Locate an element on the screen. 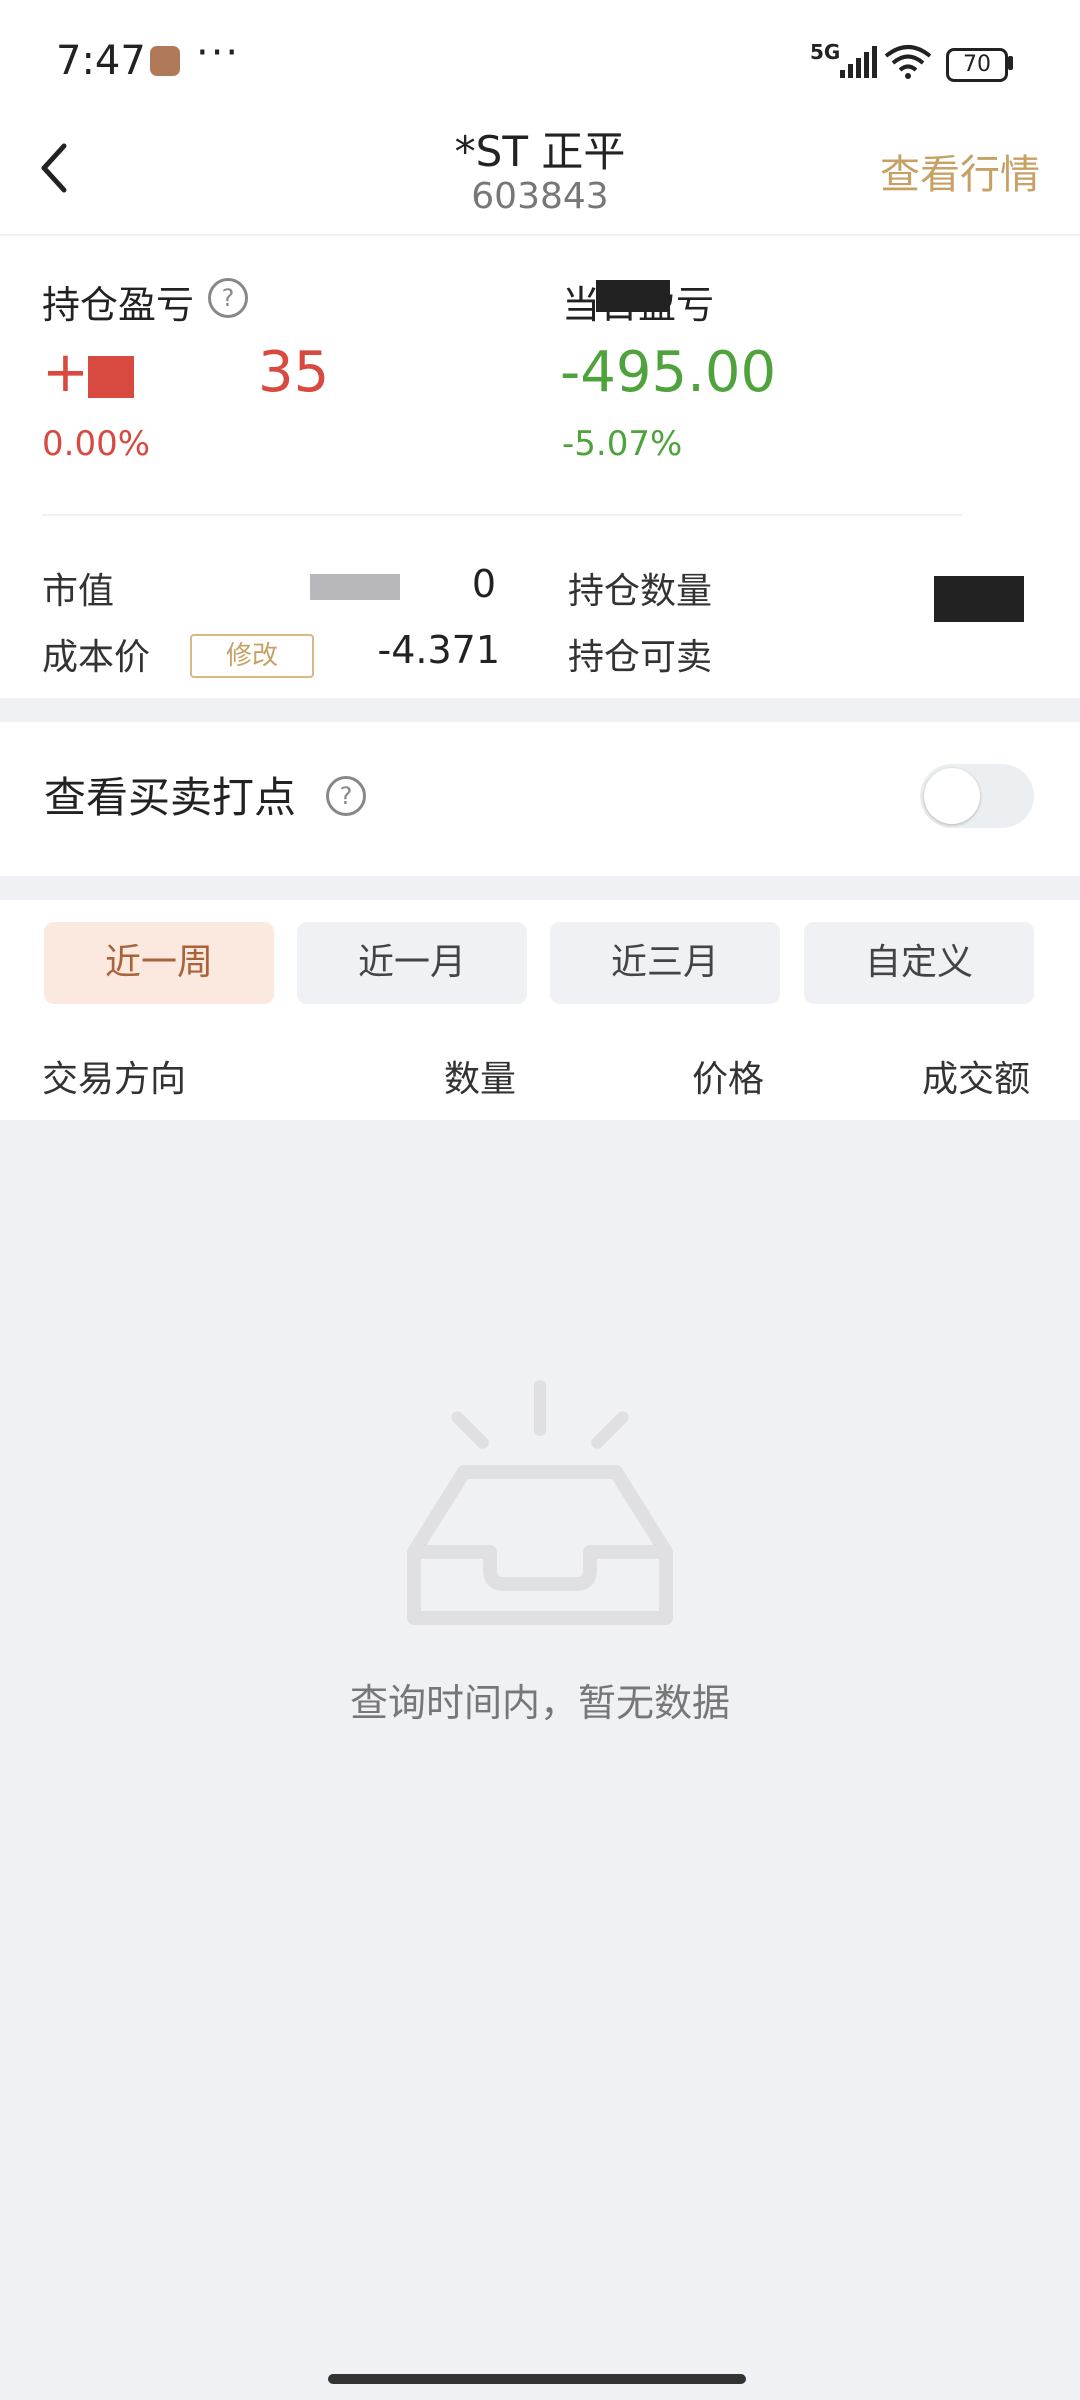 The width and height of the screenshot is (1080, 2400). tab-week: 近一周 is located at coordinates (159, 963).